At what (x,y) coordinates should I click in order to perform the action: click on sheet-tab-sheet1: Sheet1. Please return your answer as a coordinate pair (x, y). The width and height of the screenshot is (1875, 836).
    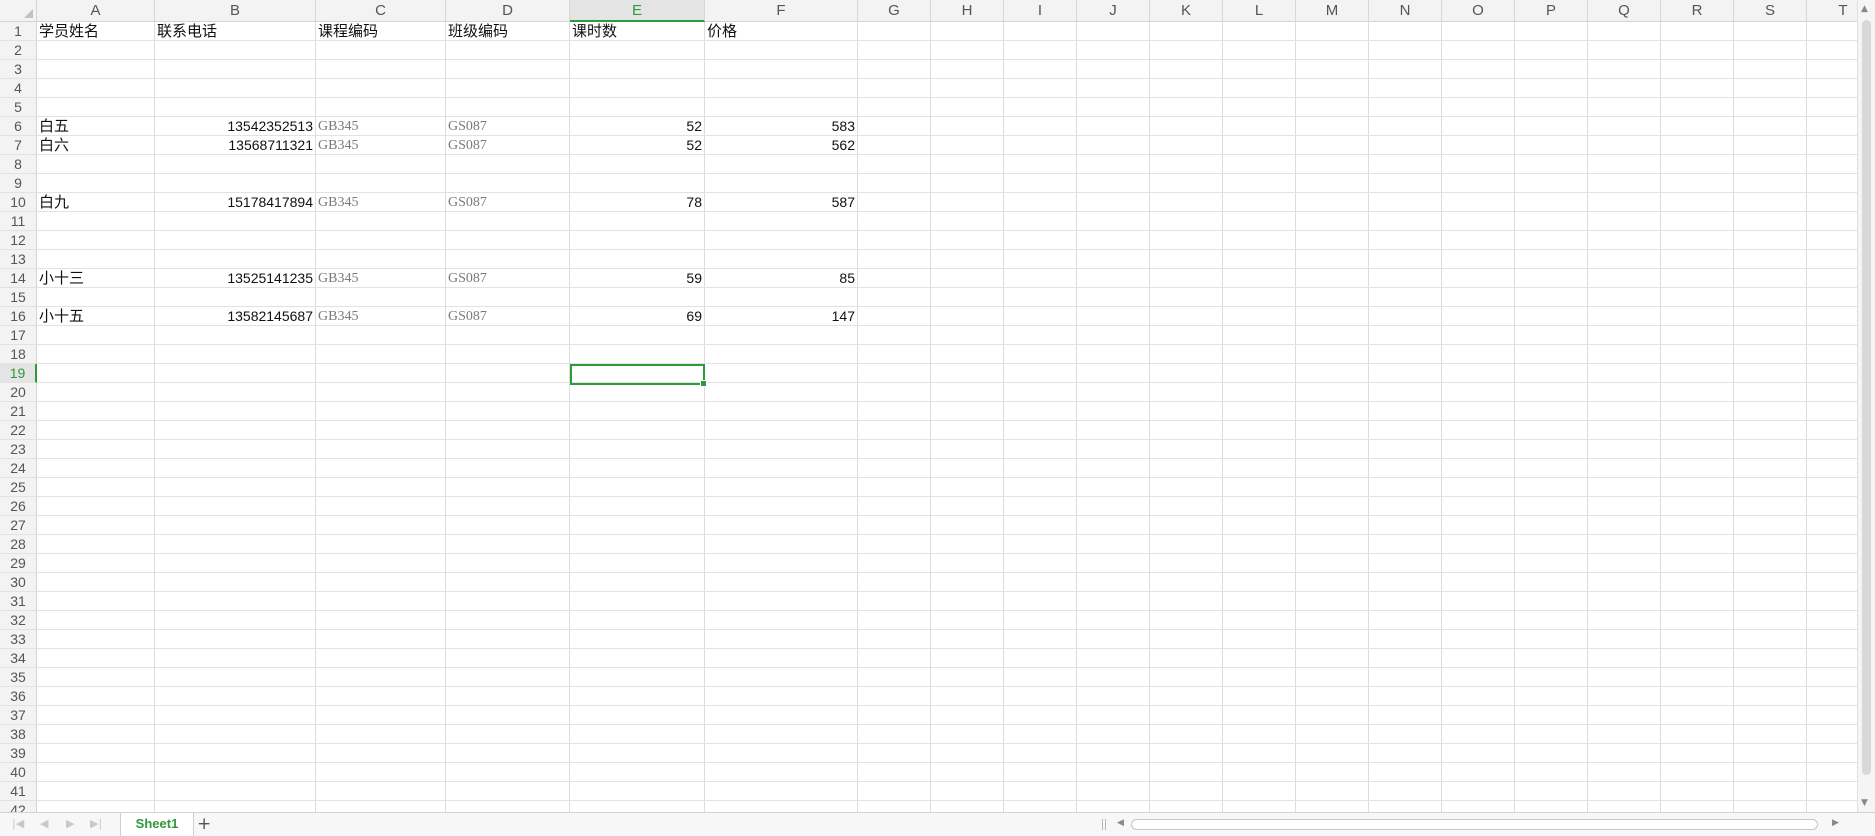
    Looking at the image, I should click on (157, 824).